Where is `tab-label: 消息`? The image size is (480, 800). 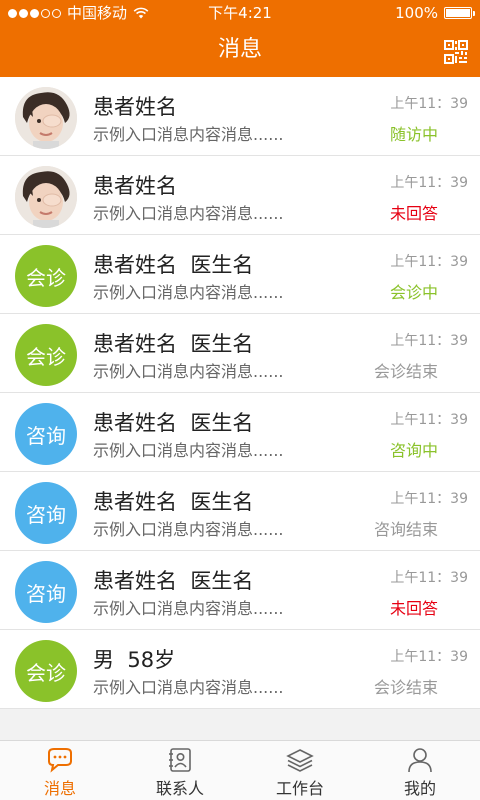
tab-label: 消息 is located at coordinates (59, 788).